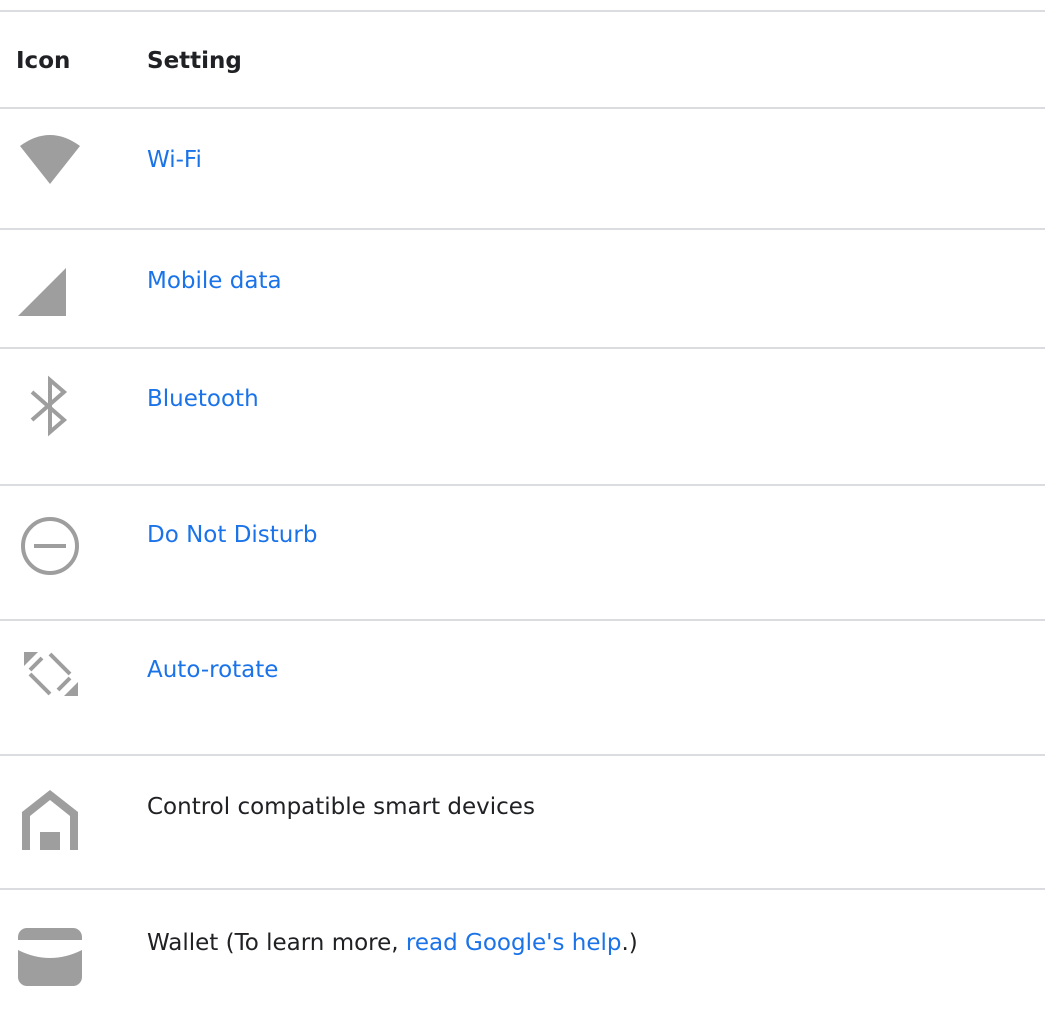  What do you see at coordinates (212, 670) in the screenshot?
I see `auto-rotate-link: Auto-rotate` at bounding box center [212, 670].